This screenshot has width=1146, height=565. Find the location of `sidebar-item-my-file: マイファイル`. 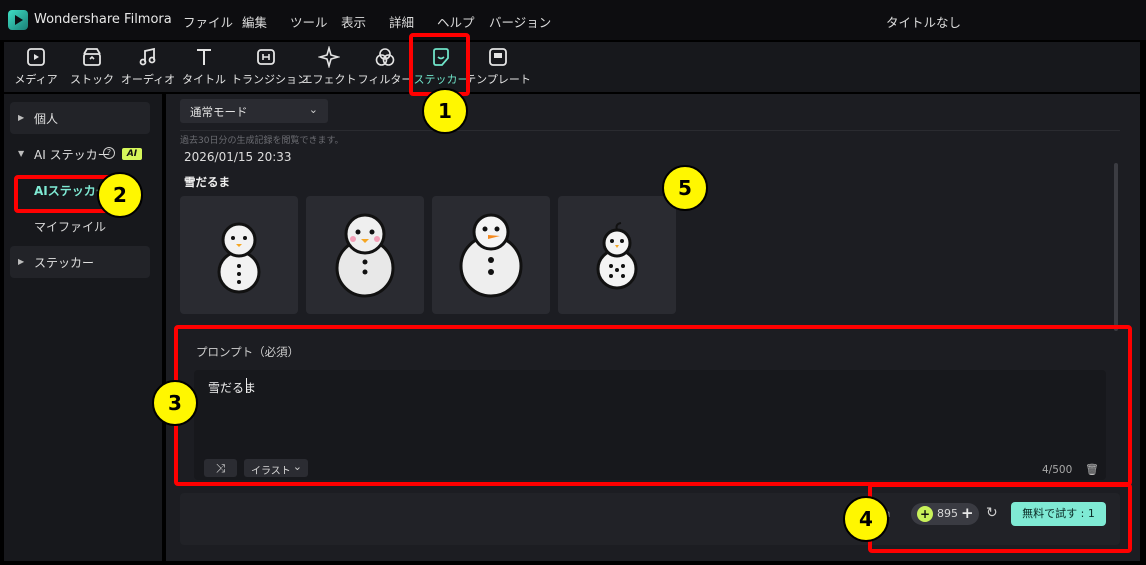

sidebar-item-my-file: マイファイル is located at coordinates (70, 226).